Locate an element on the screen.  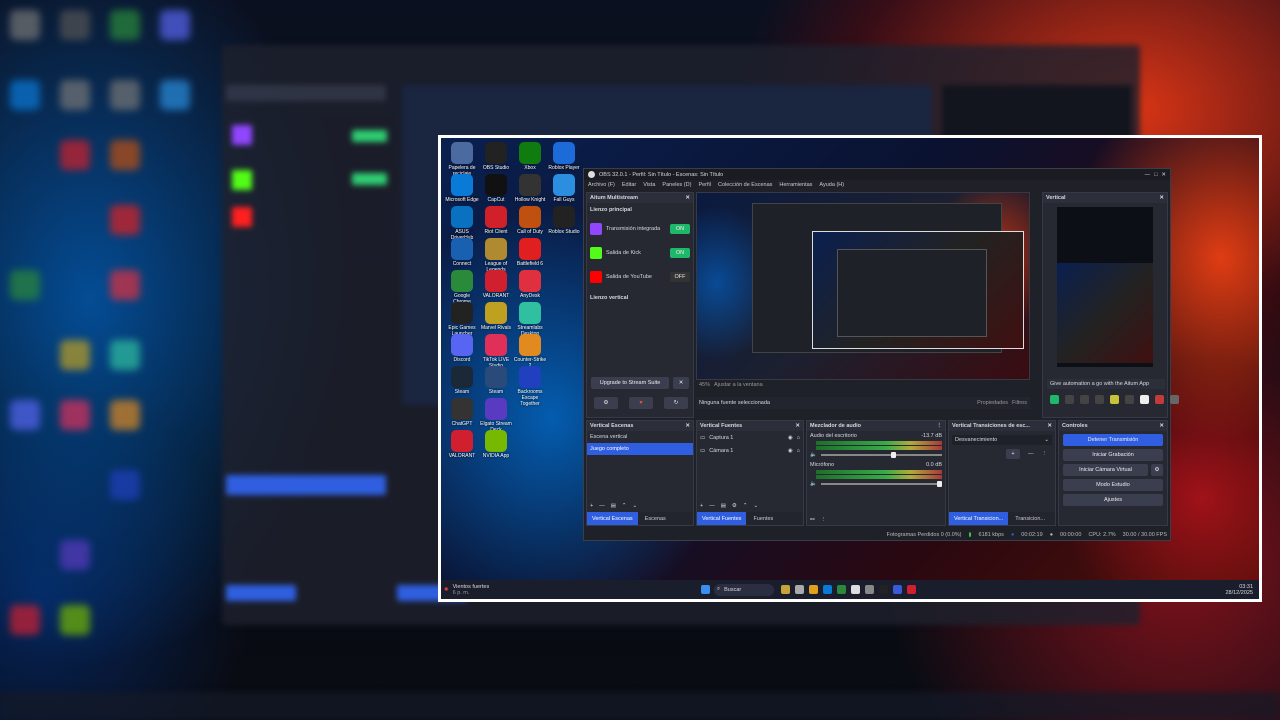
settings-button: Ajustes is located at coordinates (1113, 500).